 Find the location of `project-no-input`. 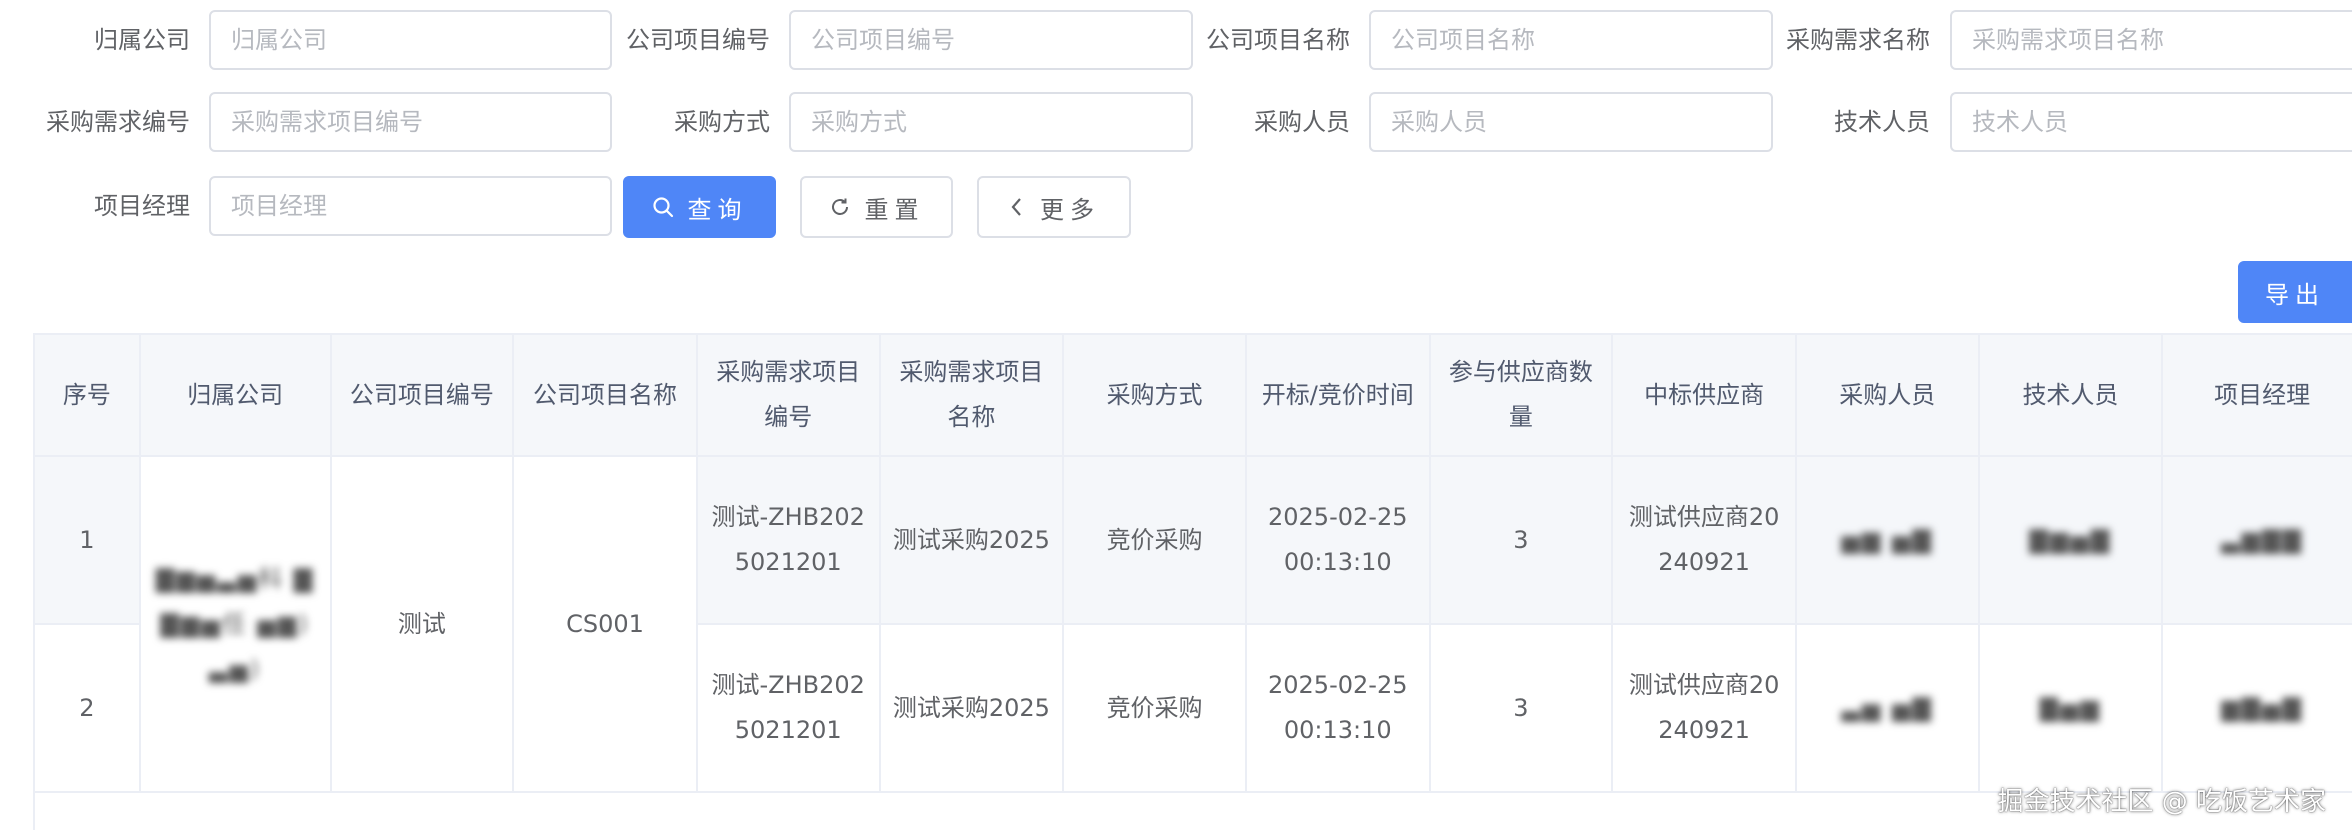

project-no-input is located at coordinates (991, 40).